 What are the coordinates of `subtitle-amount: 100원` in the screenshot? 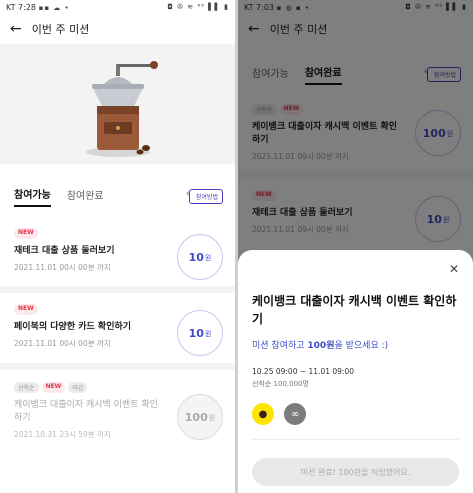 It's located at (321, 346).